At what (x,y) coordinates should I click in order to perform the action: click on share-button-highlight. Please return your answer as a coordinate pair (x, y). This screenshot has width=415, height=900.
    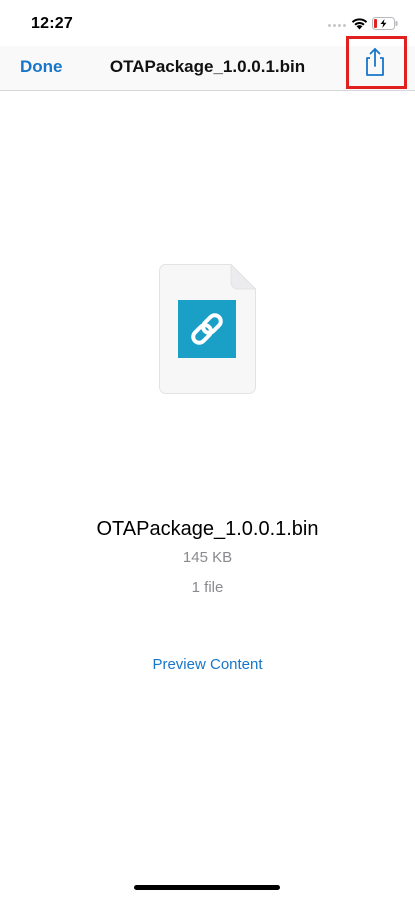
    Looking at the image, I should click on (376, 62).